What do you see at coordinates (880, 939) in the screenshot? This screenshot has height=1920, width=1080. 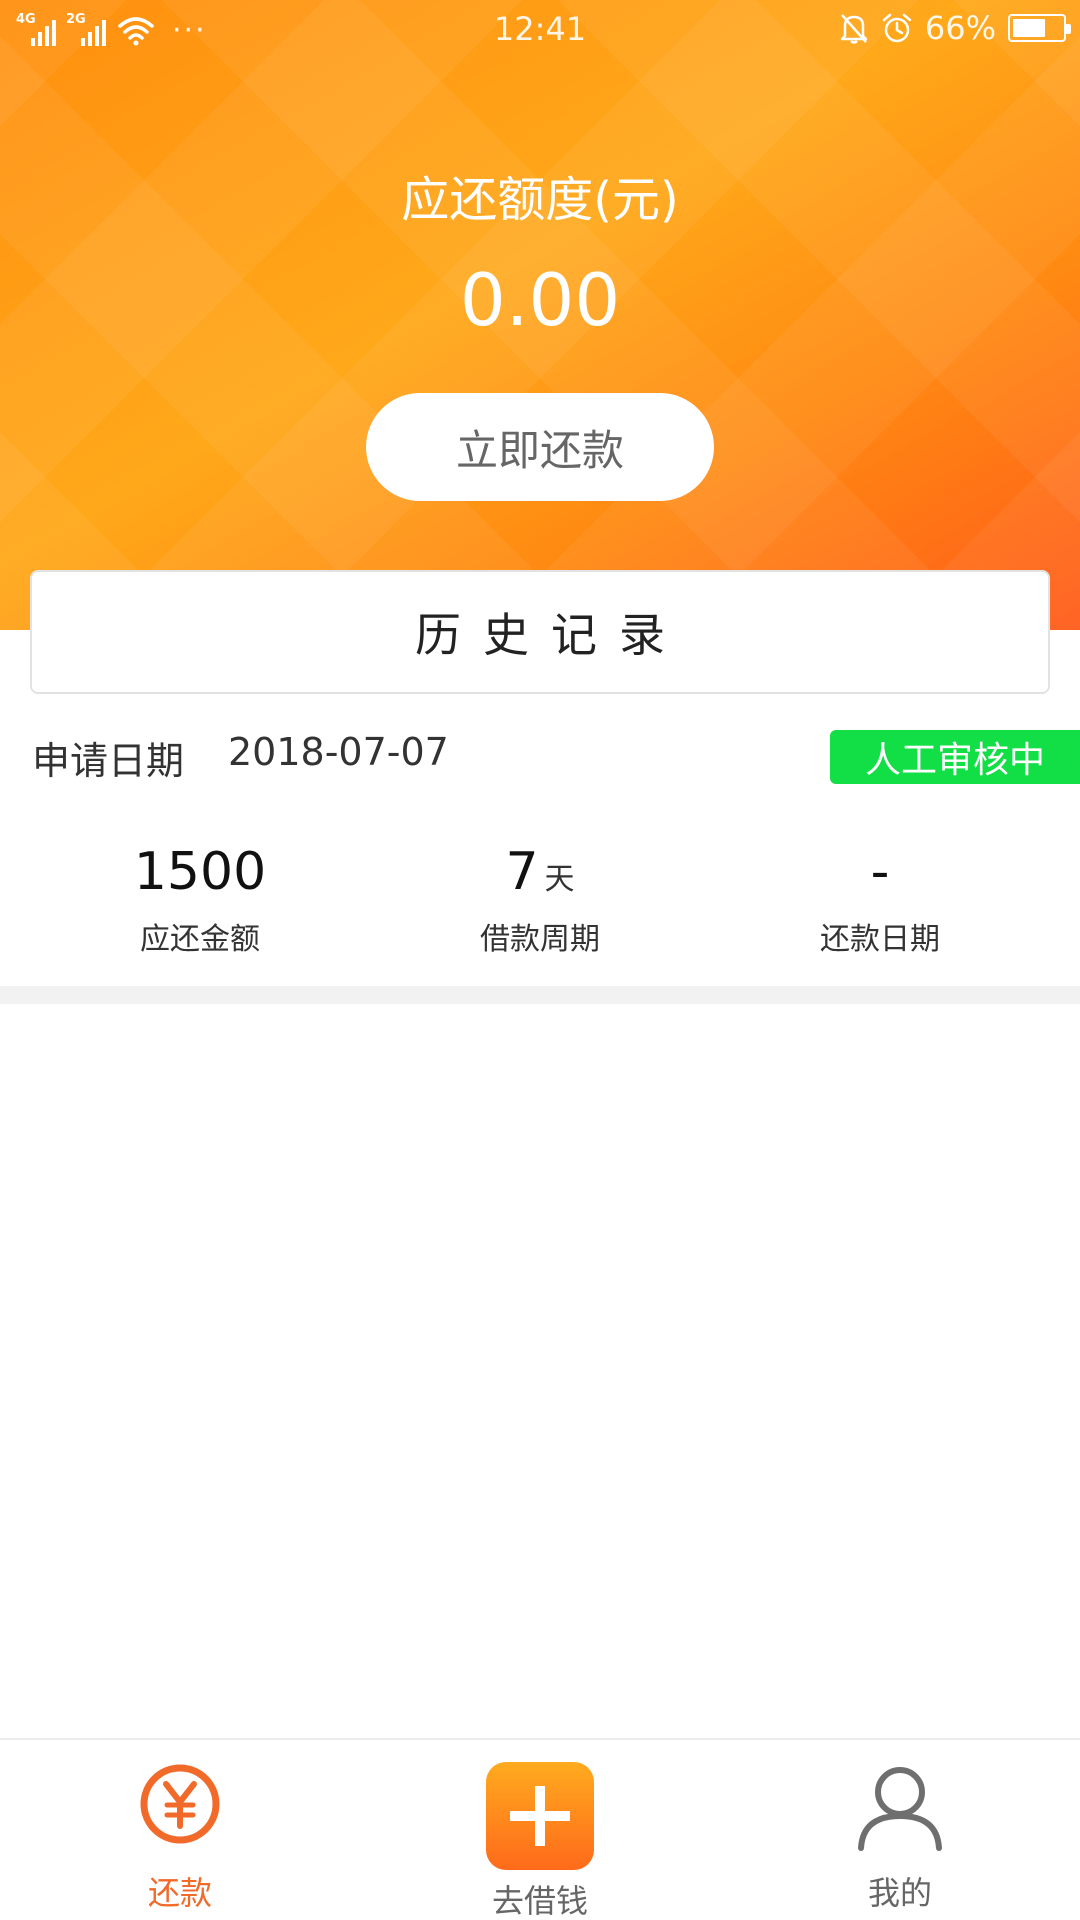 I see `stat-label: 还款日期` at bounding box center [880, 939].